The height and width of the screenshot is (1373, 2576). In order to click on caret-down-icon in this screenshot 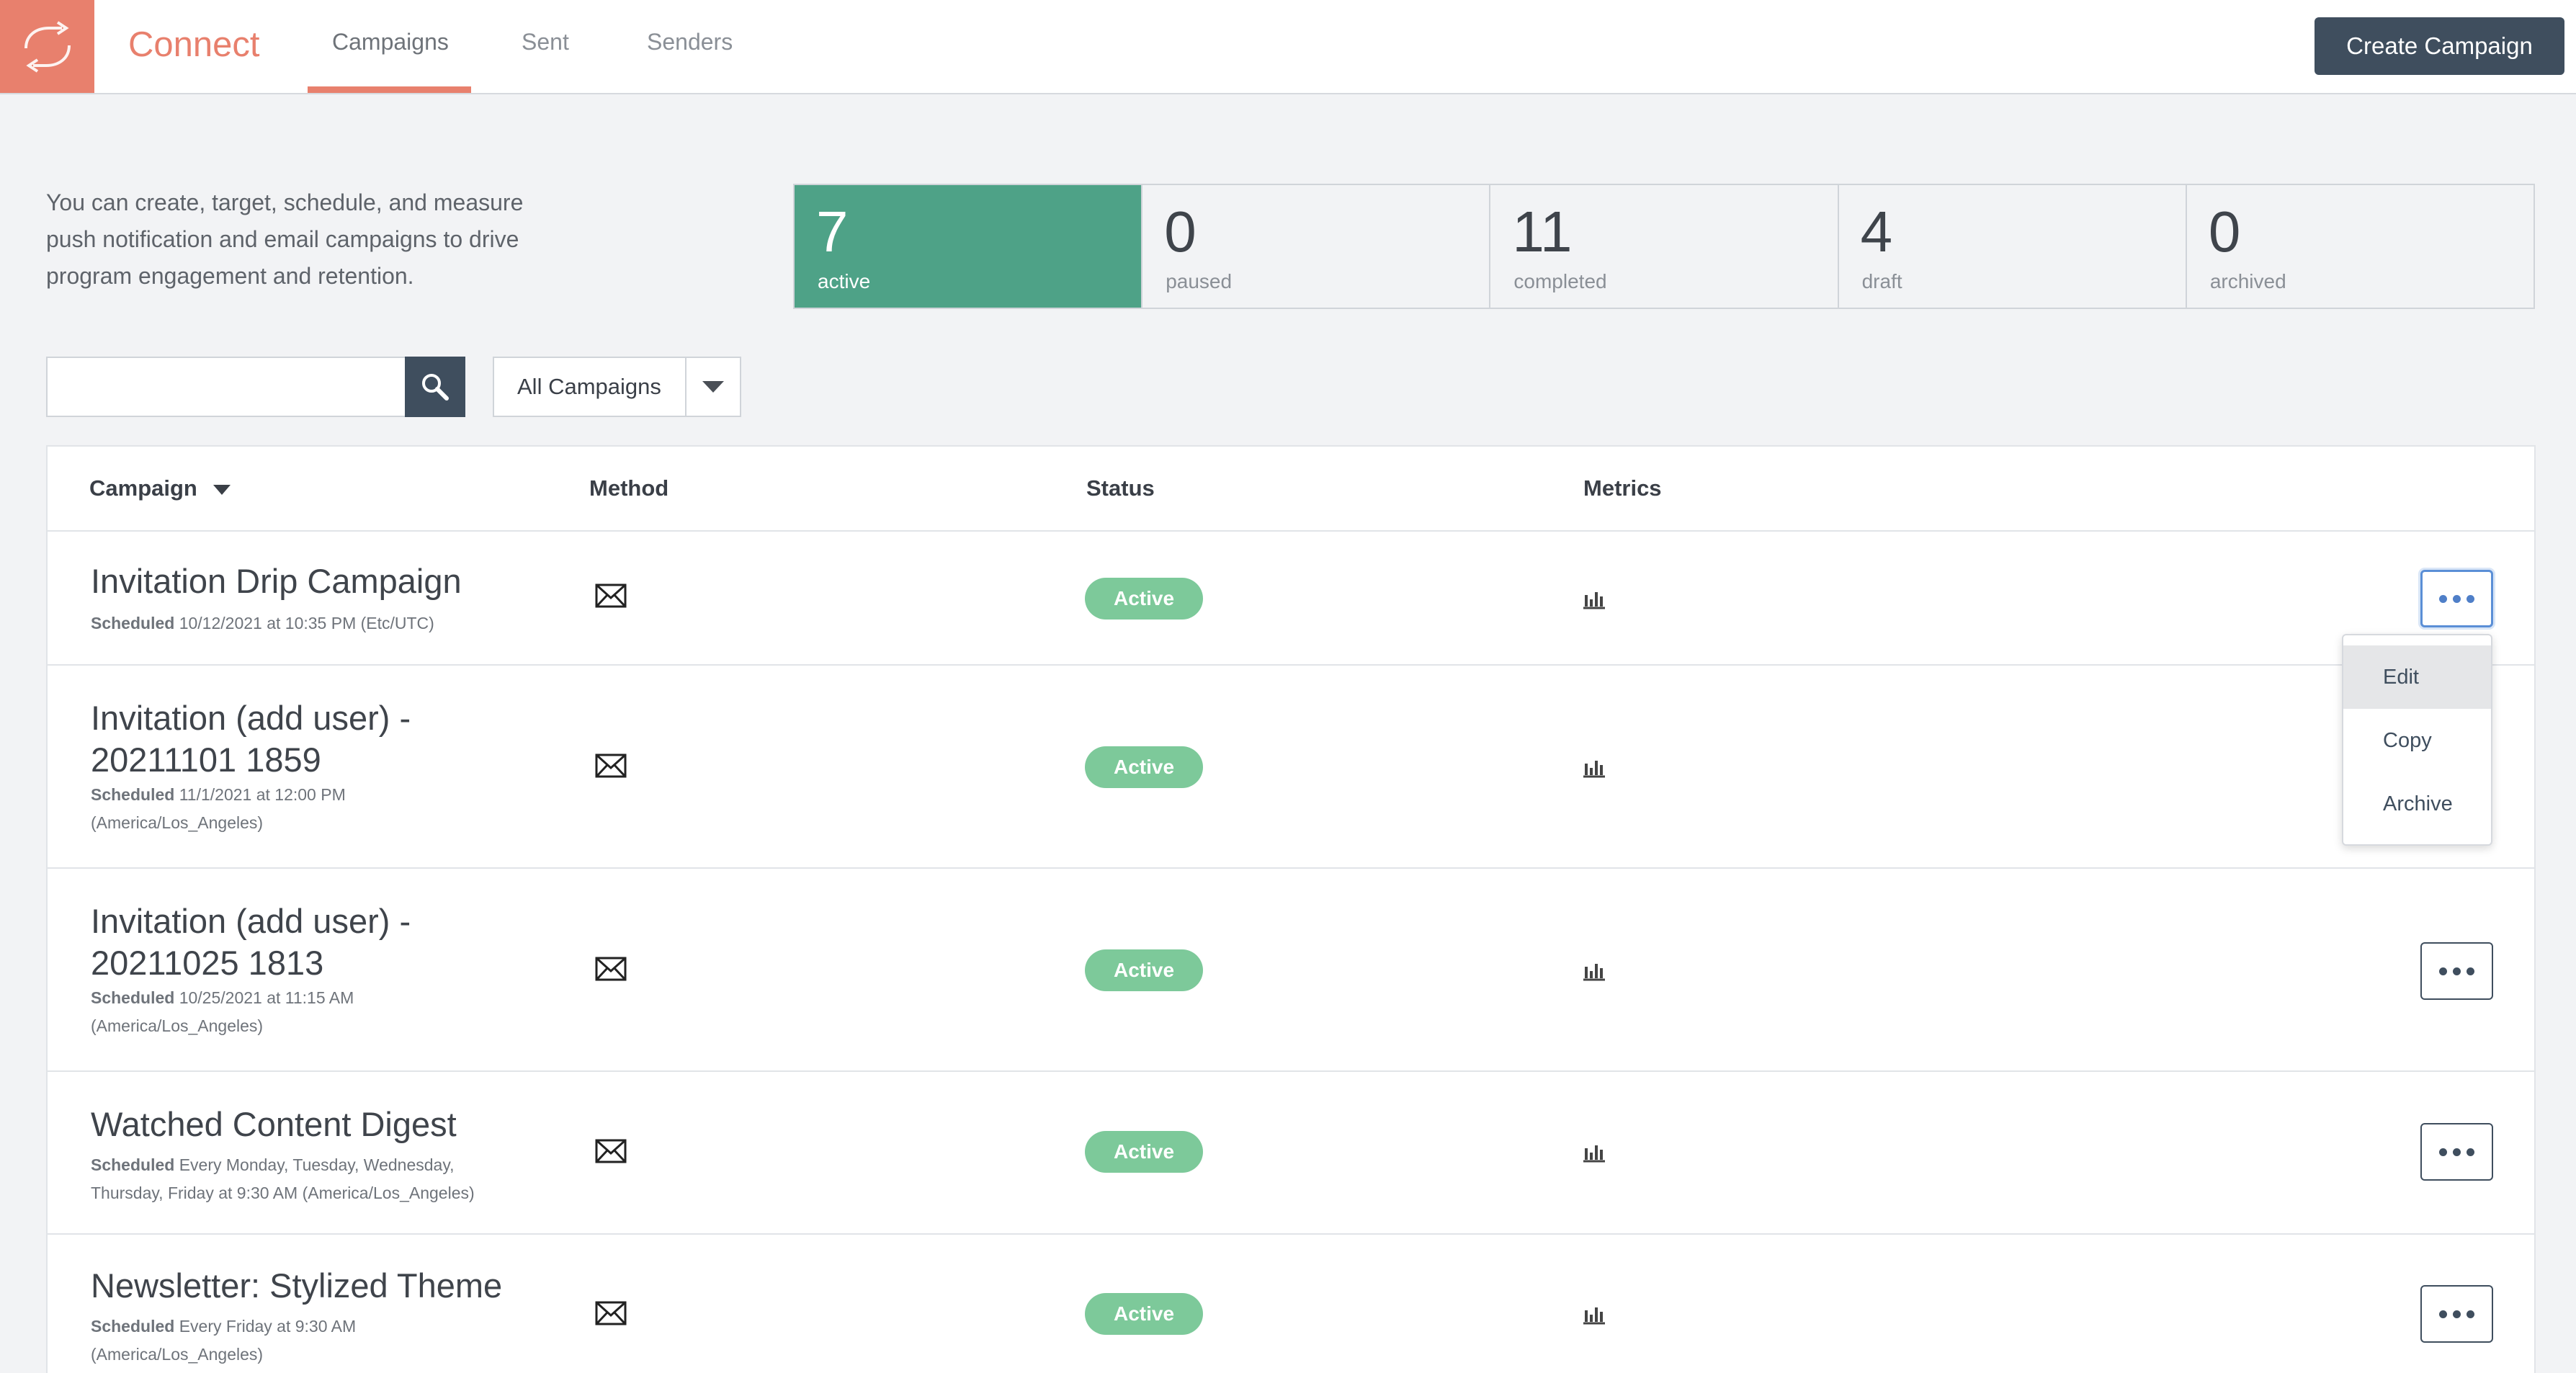, I will do `click(222, 489)`.